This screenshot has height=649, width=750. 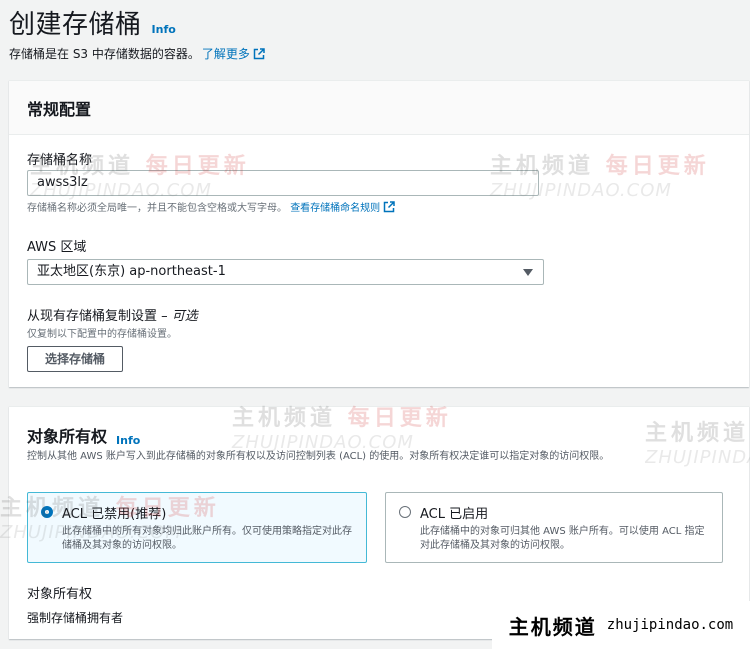 I want to click on site-badge-url: zhujipindao.com, so click(x=670, y=625).